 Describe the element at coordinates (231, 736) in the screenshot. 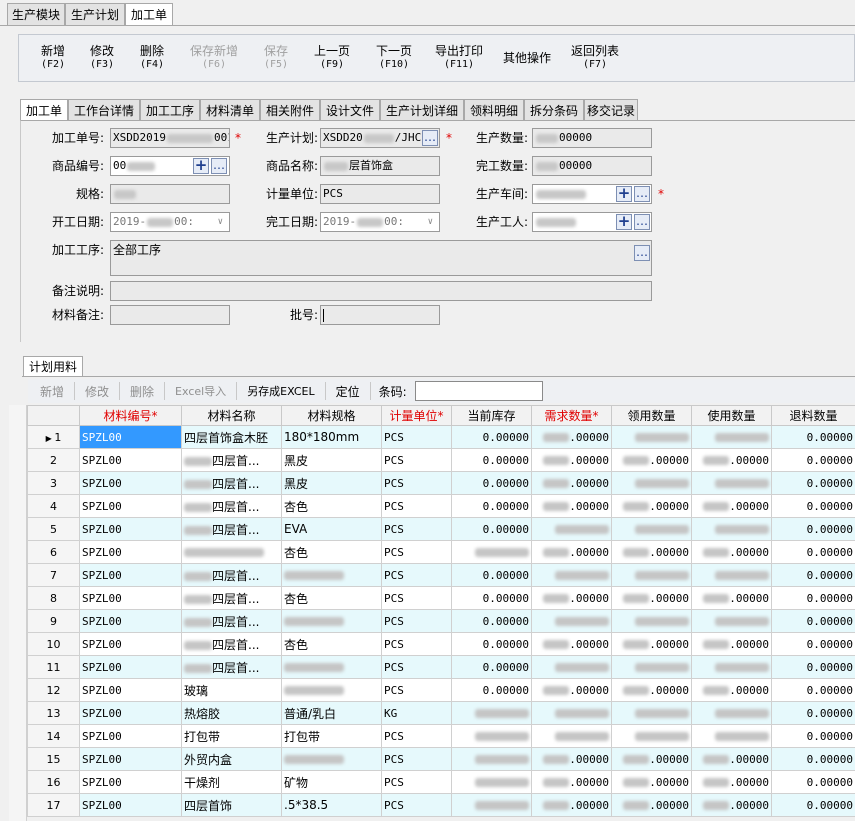

I see `cell-name: 打包带` at that location.